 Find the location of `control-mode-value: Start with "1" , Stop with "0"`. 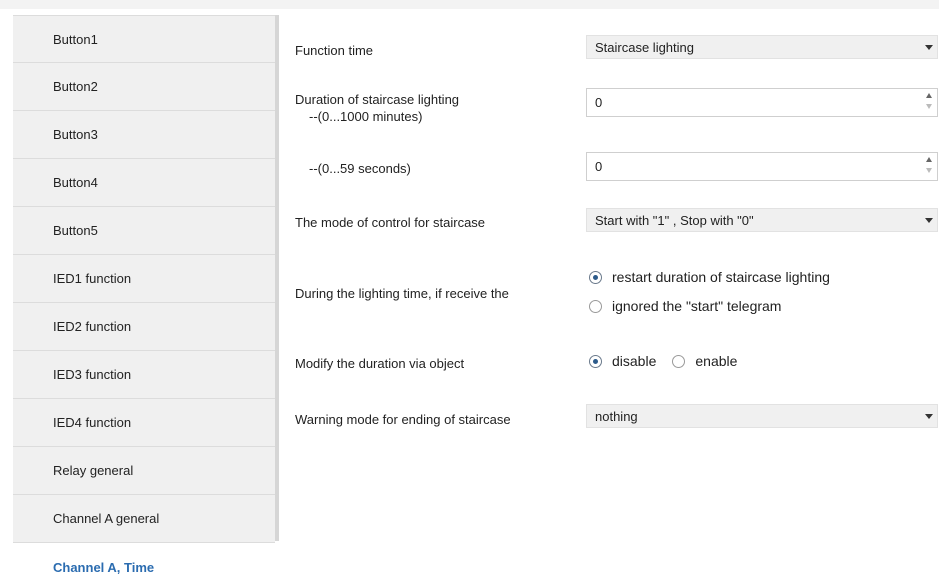

control-mode-value: Start with "1" , Stop with "0" is located at coordinates (674, 220).